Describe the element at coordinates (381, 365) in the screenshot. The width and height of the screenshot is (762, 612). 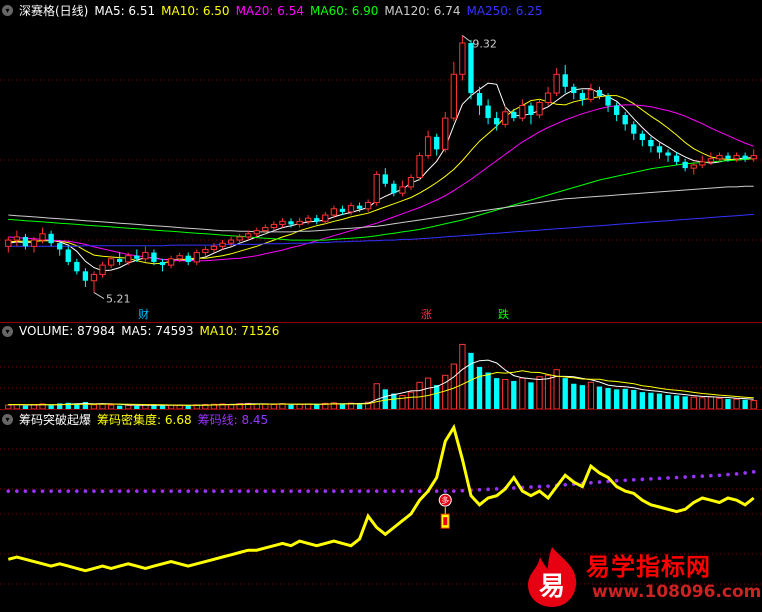
I see `volume-chart-panel: ▾ VOLUME: 87984 MA5: 74593 MA10: 71526` at that location.